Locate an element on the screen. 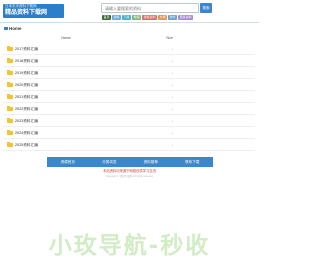  file-row: 2021资料汇编 - is located at coordinates (129, 97).